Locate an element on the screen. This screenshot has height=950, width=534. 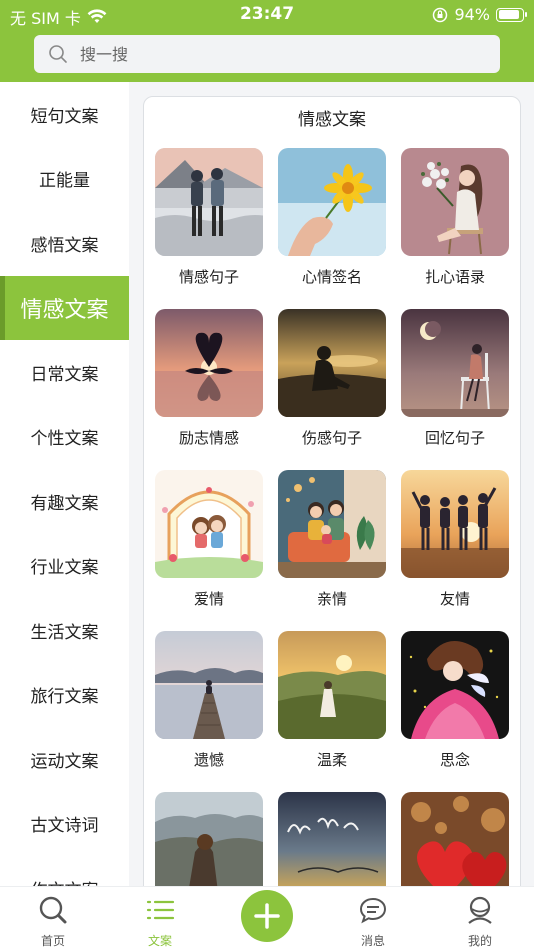
swans-heart-sunset-image is located at coordinates (209, 363).